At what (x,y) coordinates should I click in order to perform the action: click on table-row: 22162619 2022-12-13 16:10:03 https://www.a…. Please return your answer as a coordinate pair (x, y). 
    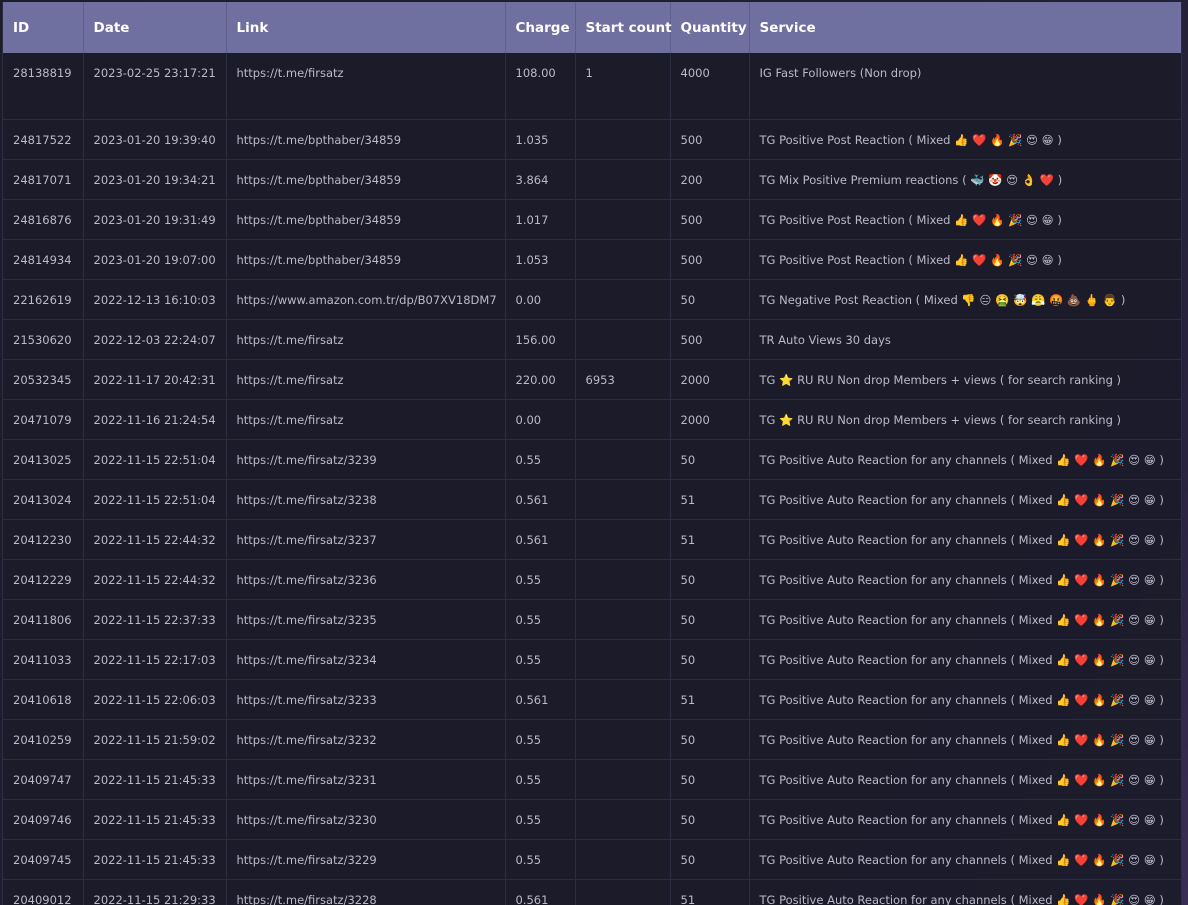
    Looking at the image, I should click on (592, 299).